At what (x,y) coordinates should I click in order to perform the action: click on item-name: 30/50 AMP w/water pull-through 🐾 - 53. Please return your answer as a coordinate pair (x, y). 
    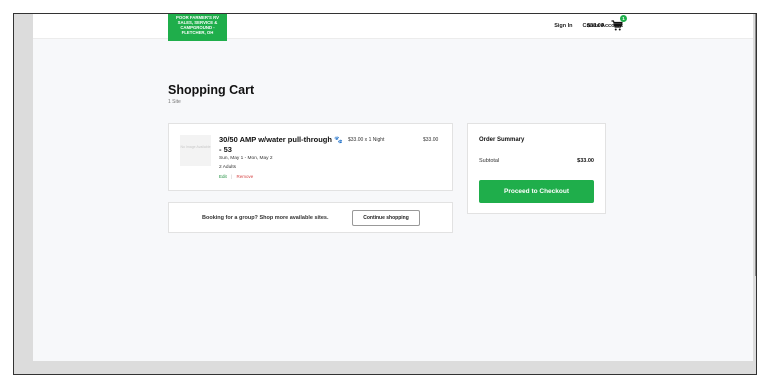
    Looking at the image, I should click on (283, 144).